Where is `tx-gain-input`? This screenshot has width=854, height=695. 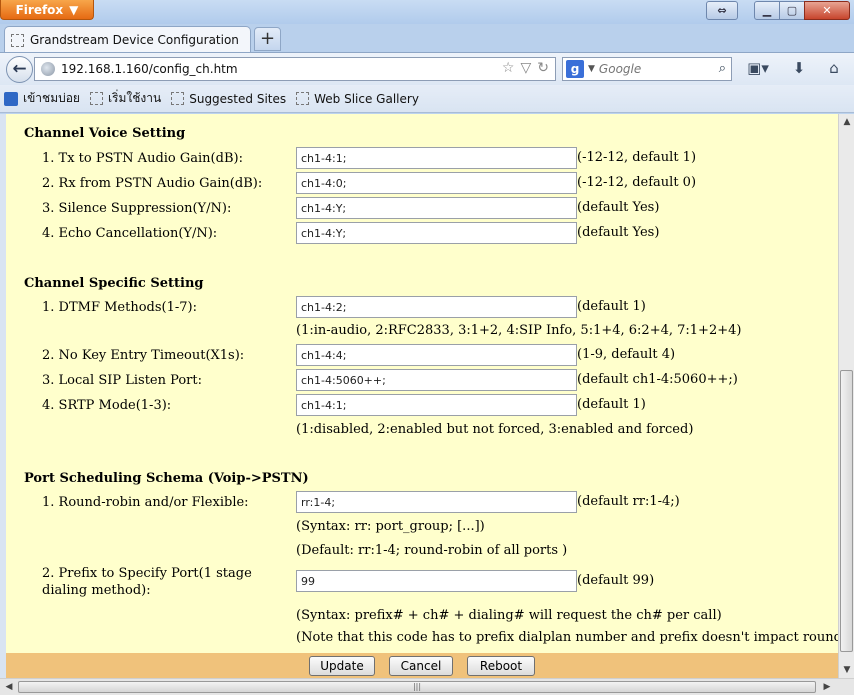
tx-gain-input is located at coordinates (436, 158).